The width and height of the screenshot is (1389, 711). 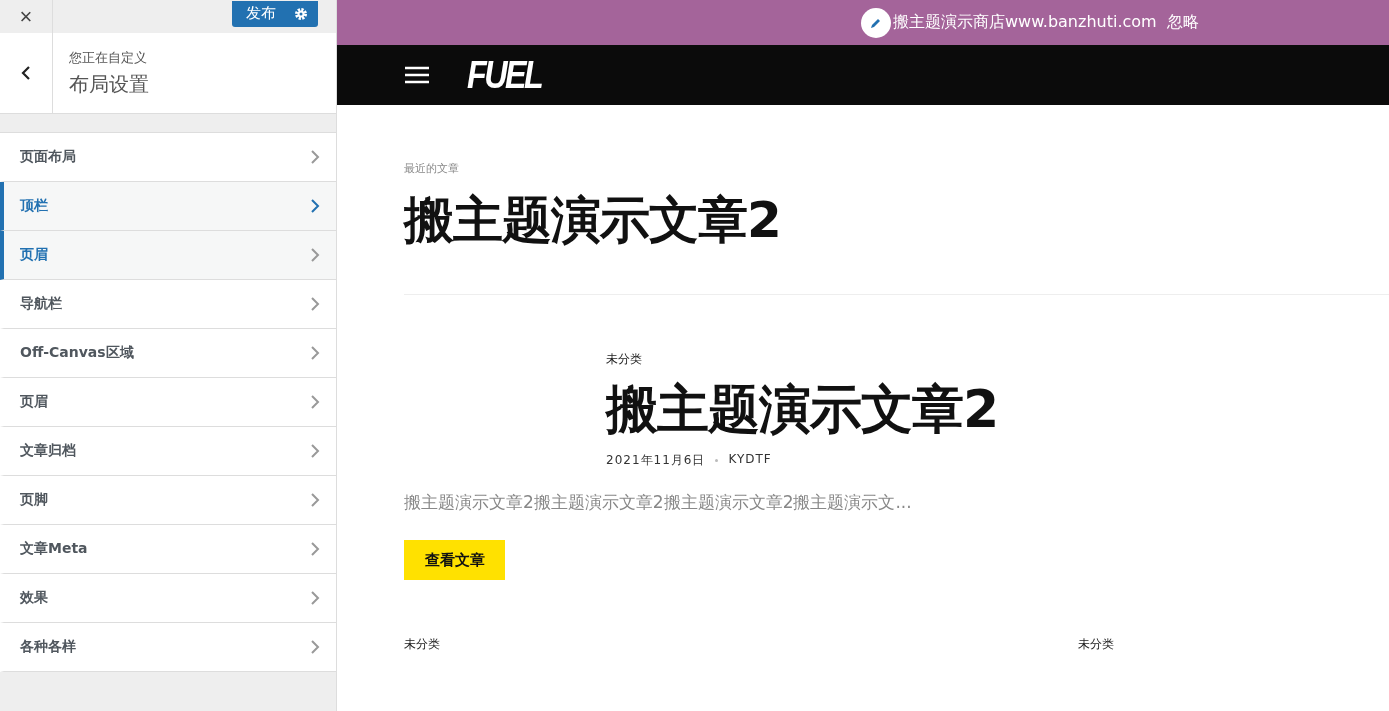 I want to click on menu-item-label: 页脚, so click(x=34, y=500).